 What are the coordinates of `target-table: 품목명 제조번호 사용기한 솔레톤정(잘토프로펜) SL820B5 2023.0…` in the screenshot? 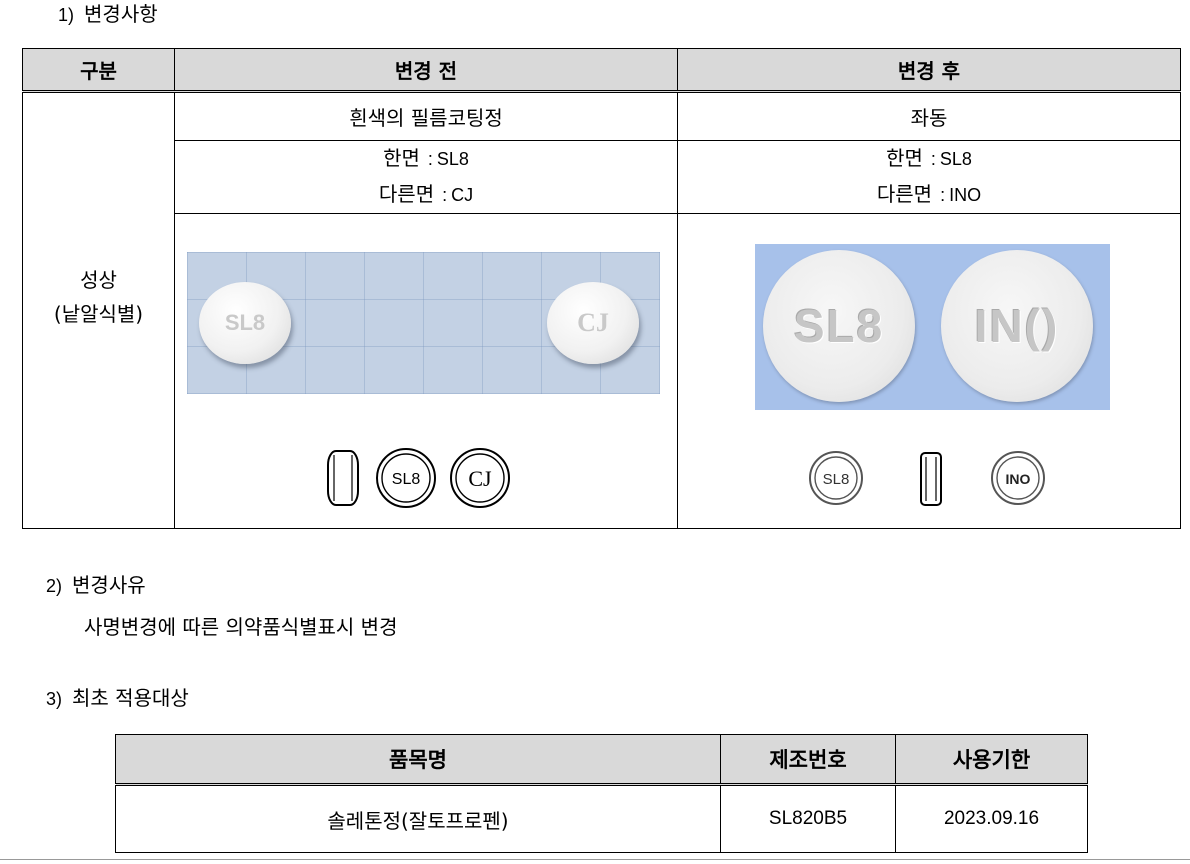 It's located at (601, 793).